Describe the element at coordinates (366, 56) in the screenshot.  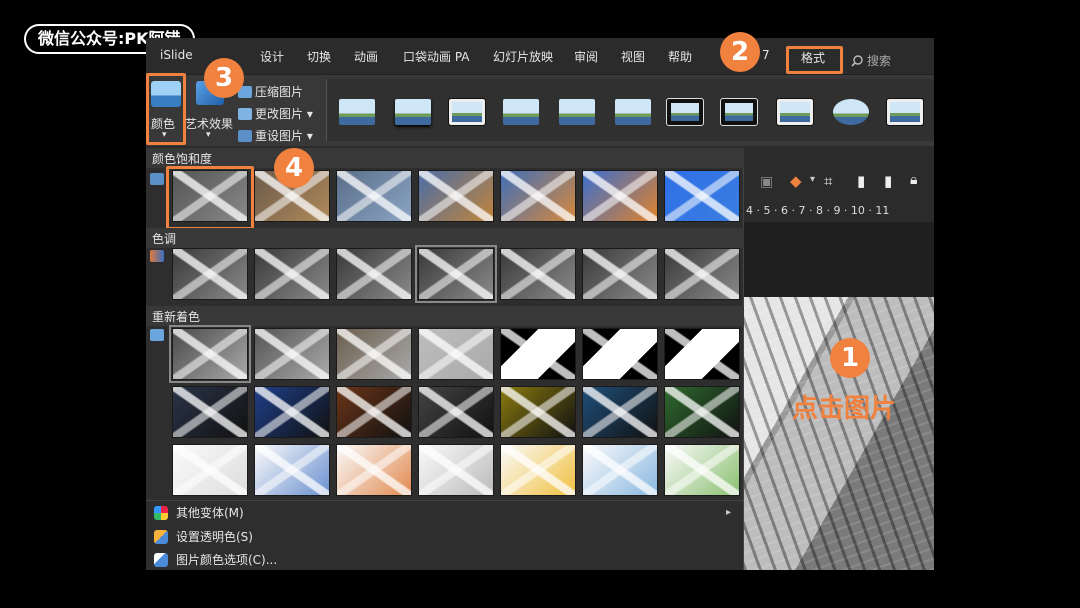
I see `tab-animations: 动画` at that location.